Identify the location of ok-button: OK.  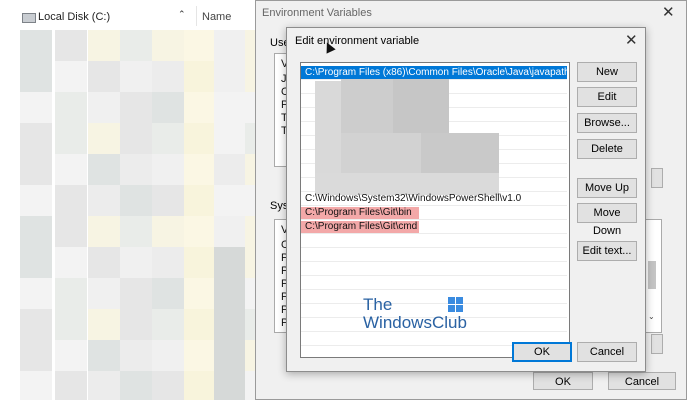
(542, 352).